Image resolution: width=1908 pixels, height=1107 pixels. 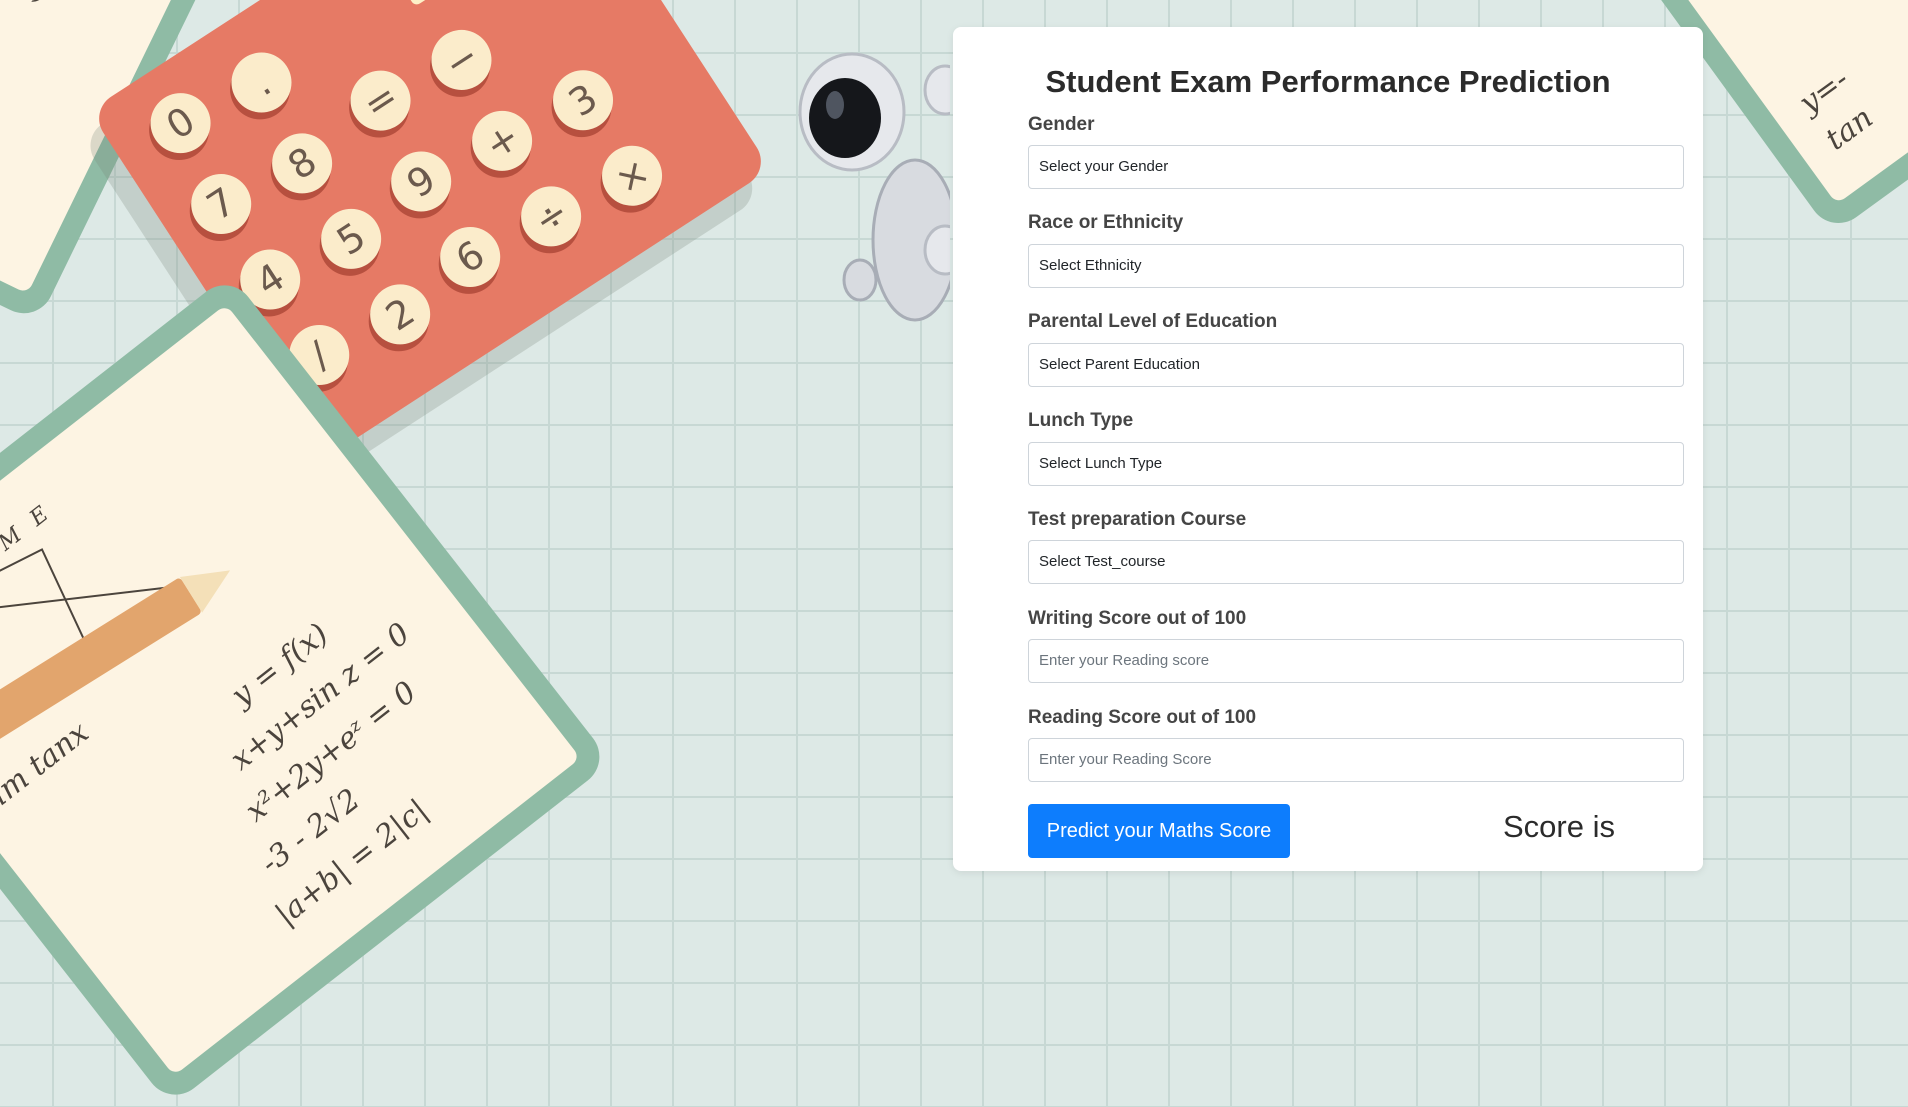 What do you see at coordinates (302, 163) in the screenshot?
I see `calculator-key: 8` at bounding box center [302, 163].